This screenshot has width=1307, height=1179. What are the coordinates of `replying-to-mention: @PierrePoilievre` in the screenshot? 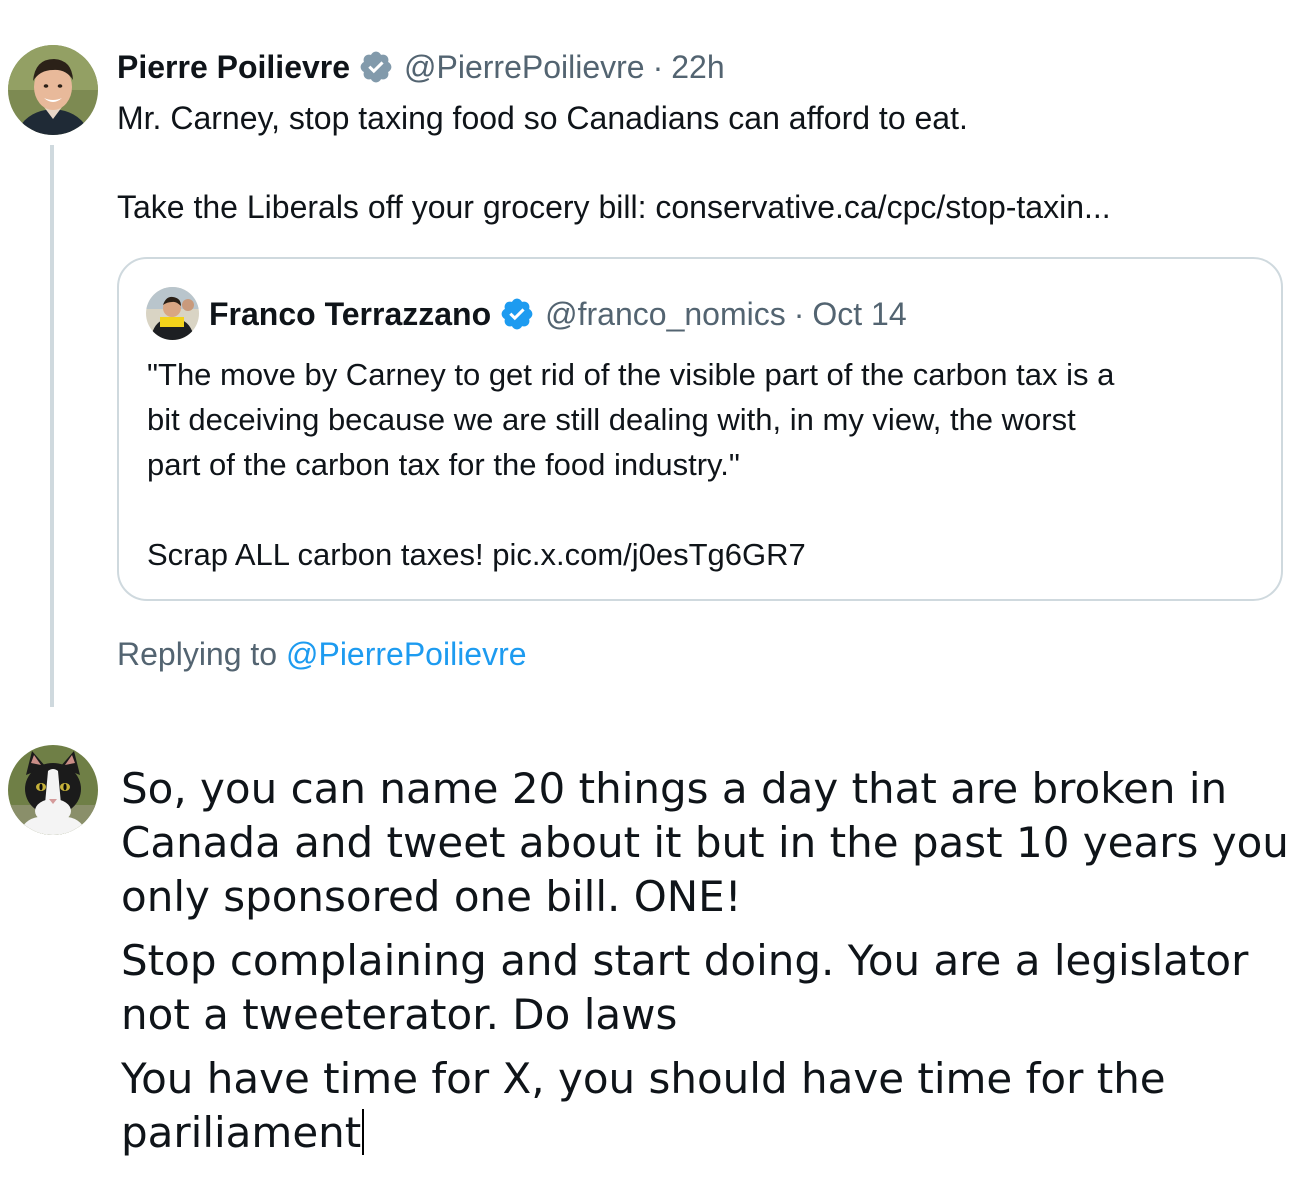 It's located at (406, 654).